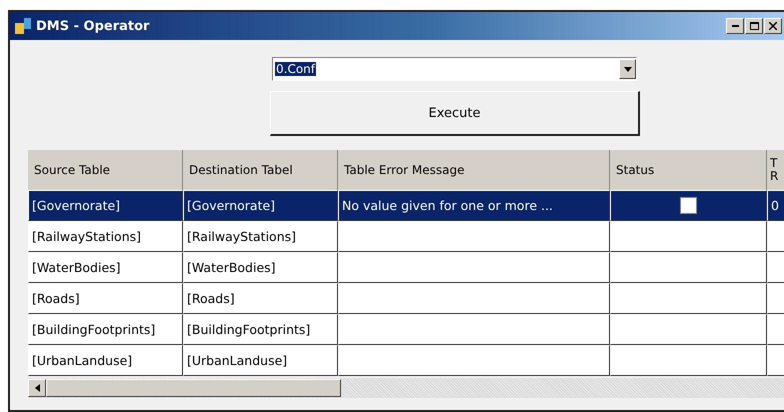  What do you see at coordinates (193, 388) in the screenshot?
I see `scroll-thumb` at bounding box center [193, 388].